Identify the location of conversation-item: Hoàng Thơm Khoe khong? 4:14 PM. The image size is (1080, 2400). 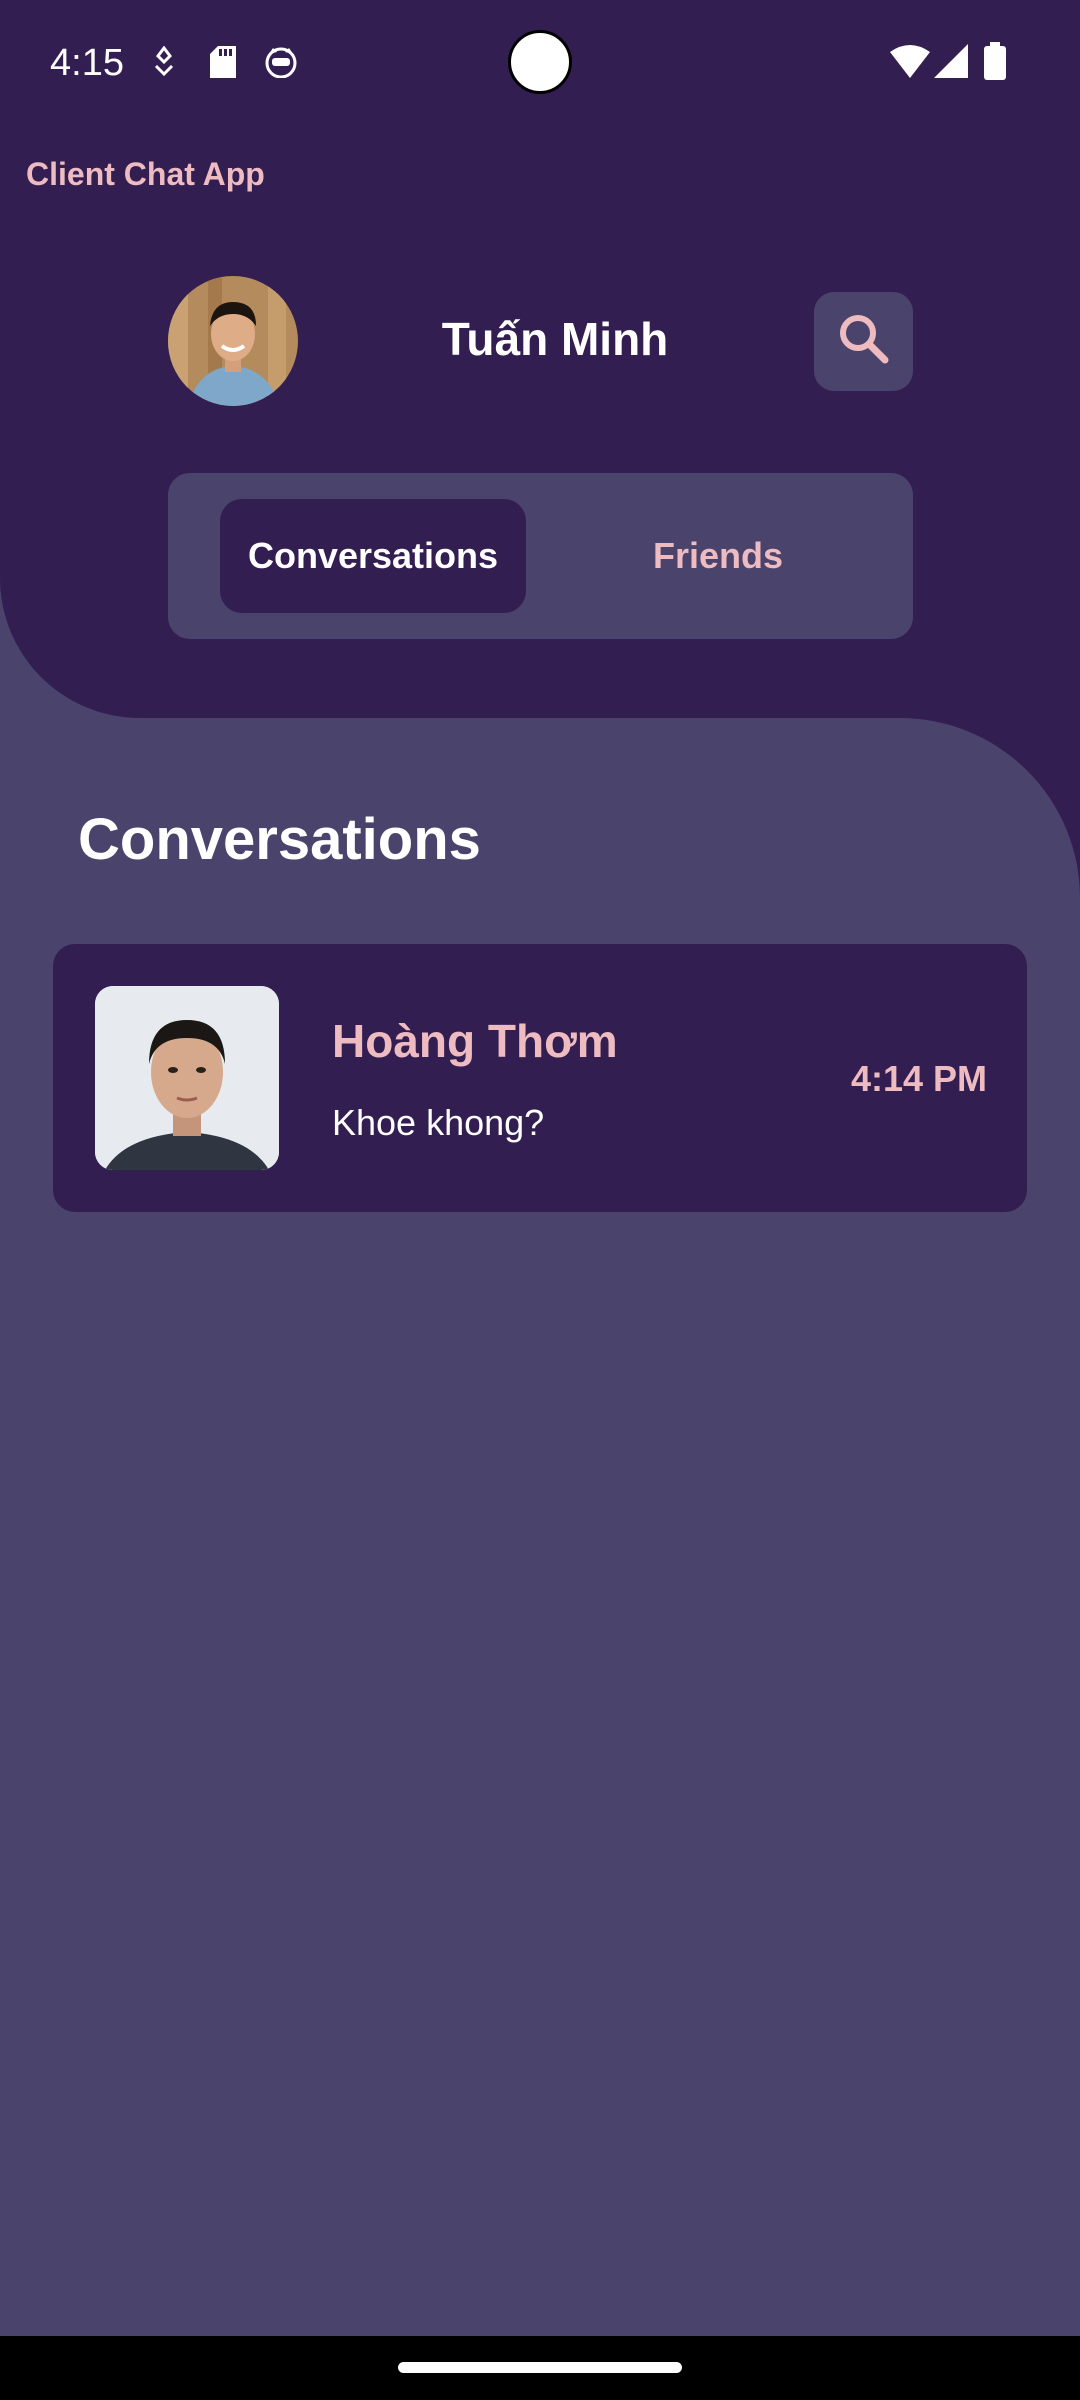
(540, 1078).